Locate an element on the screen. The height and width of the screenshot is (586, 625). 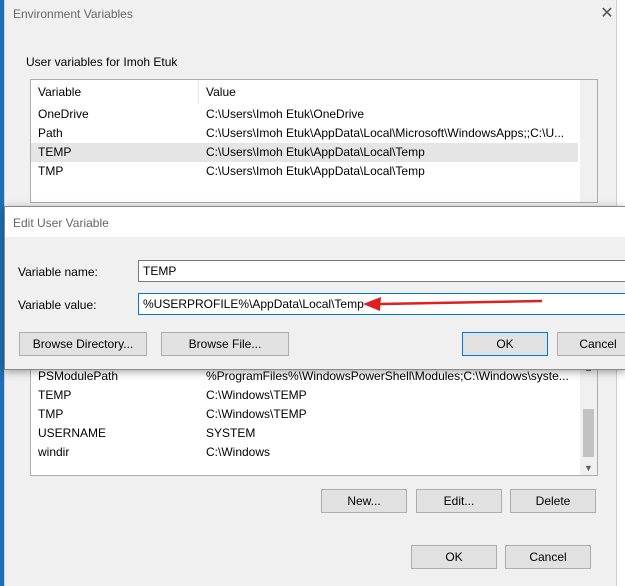
variable-value-cell: SYSTEM is located at coordinates (231, 433).